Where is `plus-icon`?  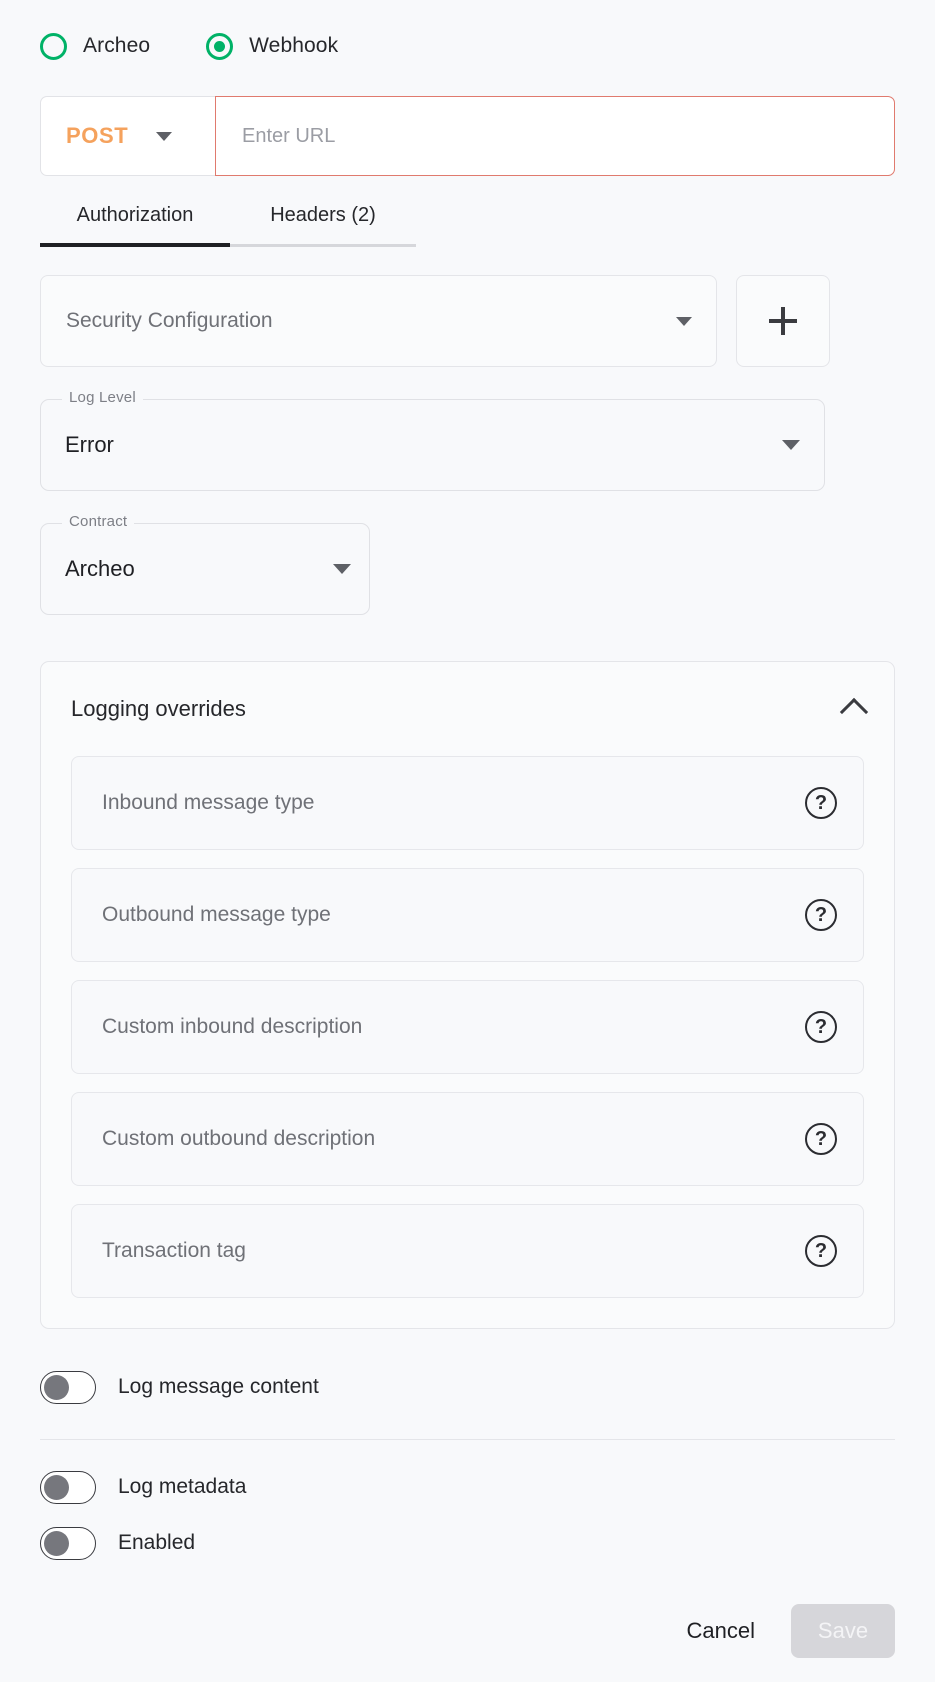 plus-icon is located at coordinates (783, 321).